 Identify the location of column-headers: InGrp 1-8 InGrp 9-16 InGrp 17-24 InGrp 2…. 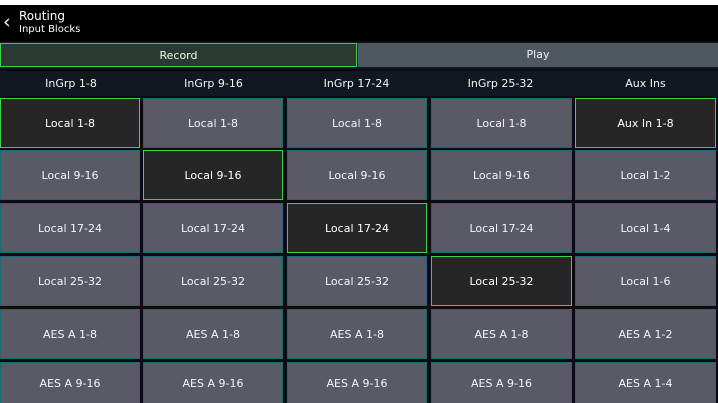
(359, 83).